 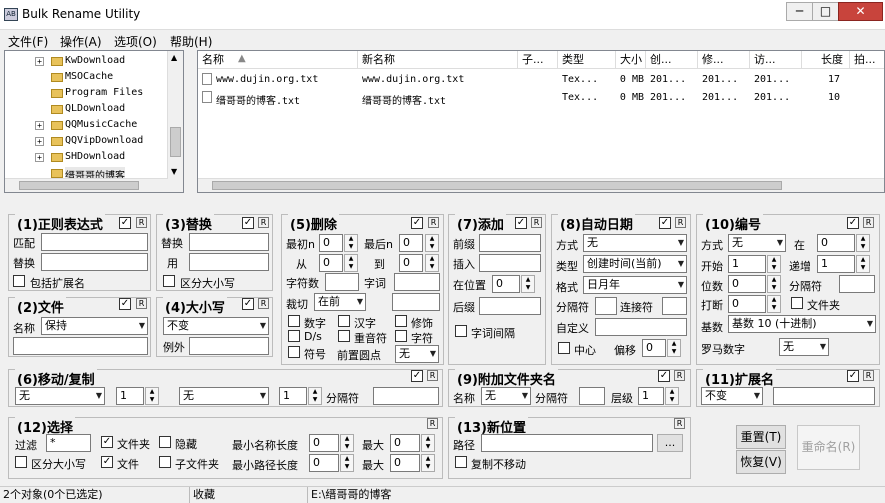 What do you see at coordinates (510, 263) in the screenshot?
I see `insert-input` at bounding box center [510, 263].